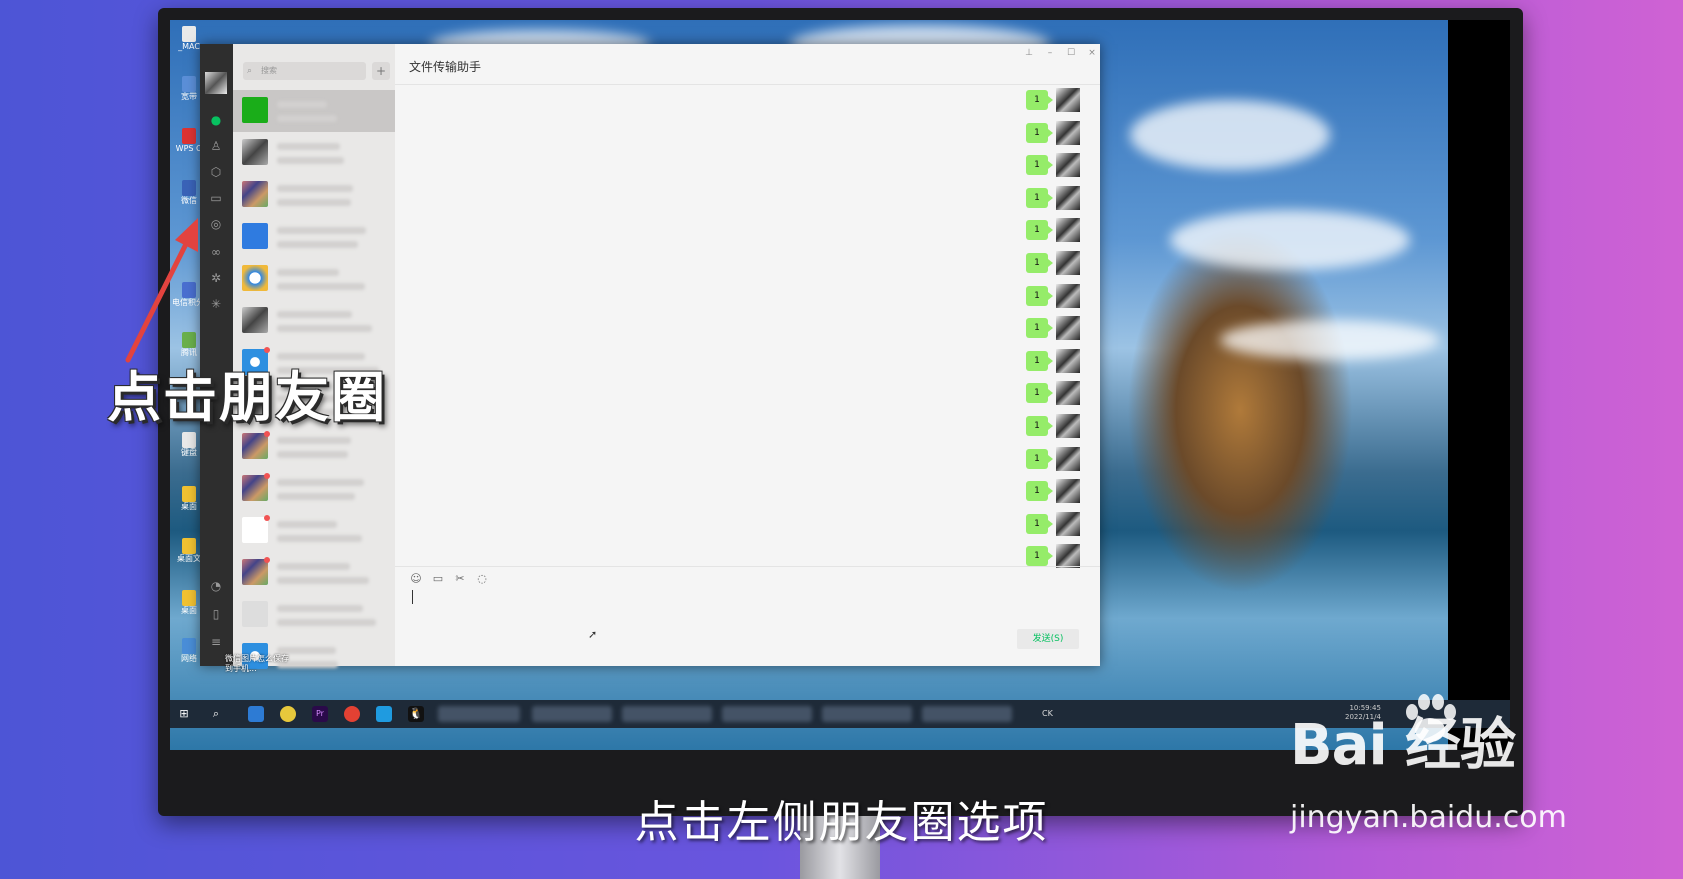 Image resolution: width=1683 pixels, height=879 pixels. Describe the element at coordinates (1071, 53) in the screenshot. I see `maximize-button: ☐` at that location.